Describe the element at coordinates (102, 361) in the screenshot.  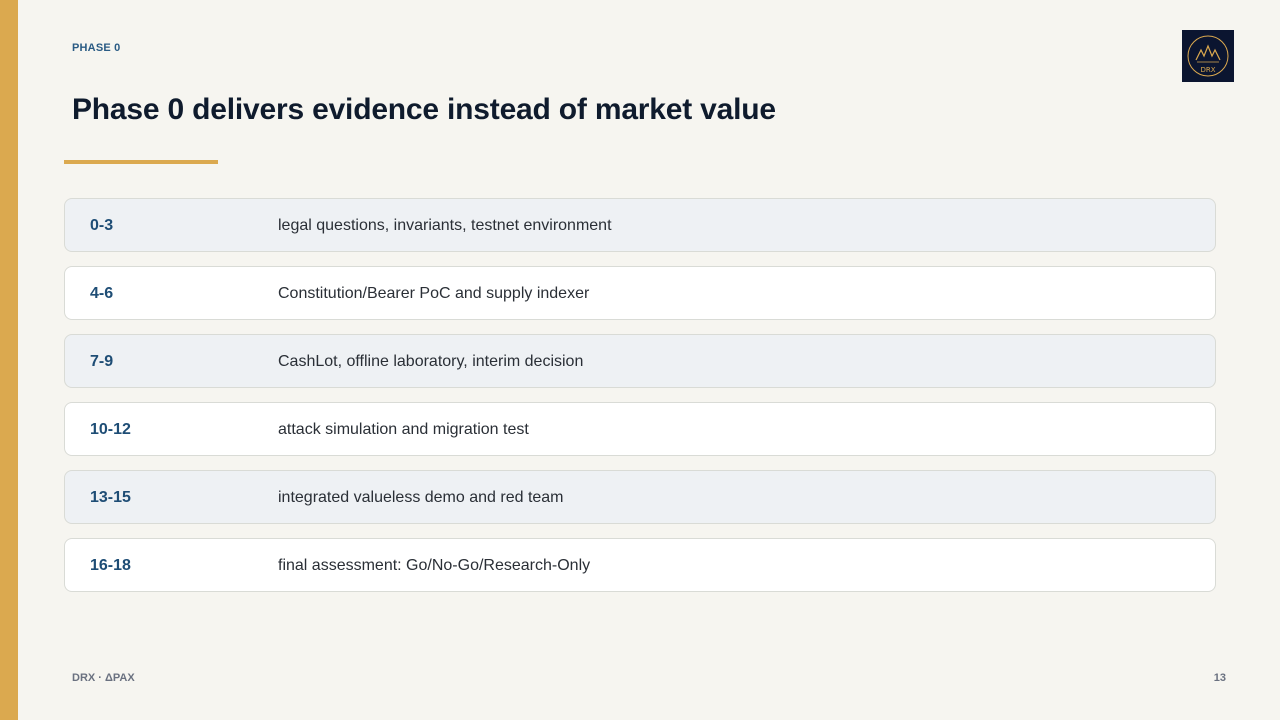
I see `row-range: 7-9` at that location.